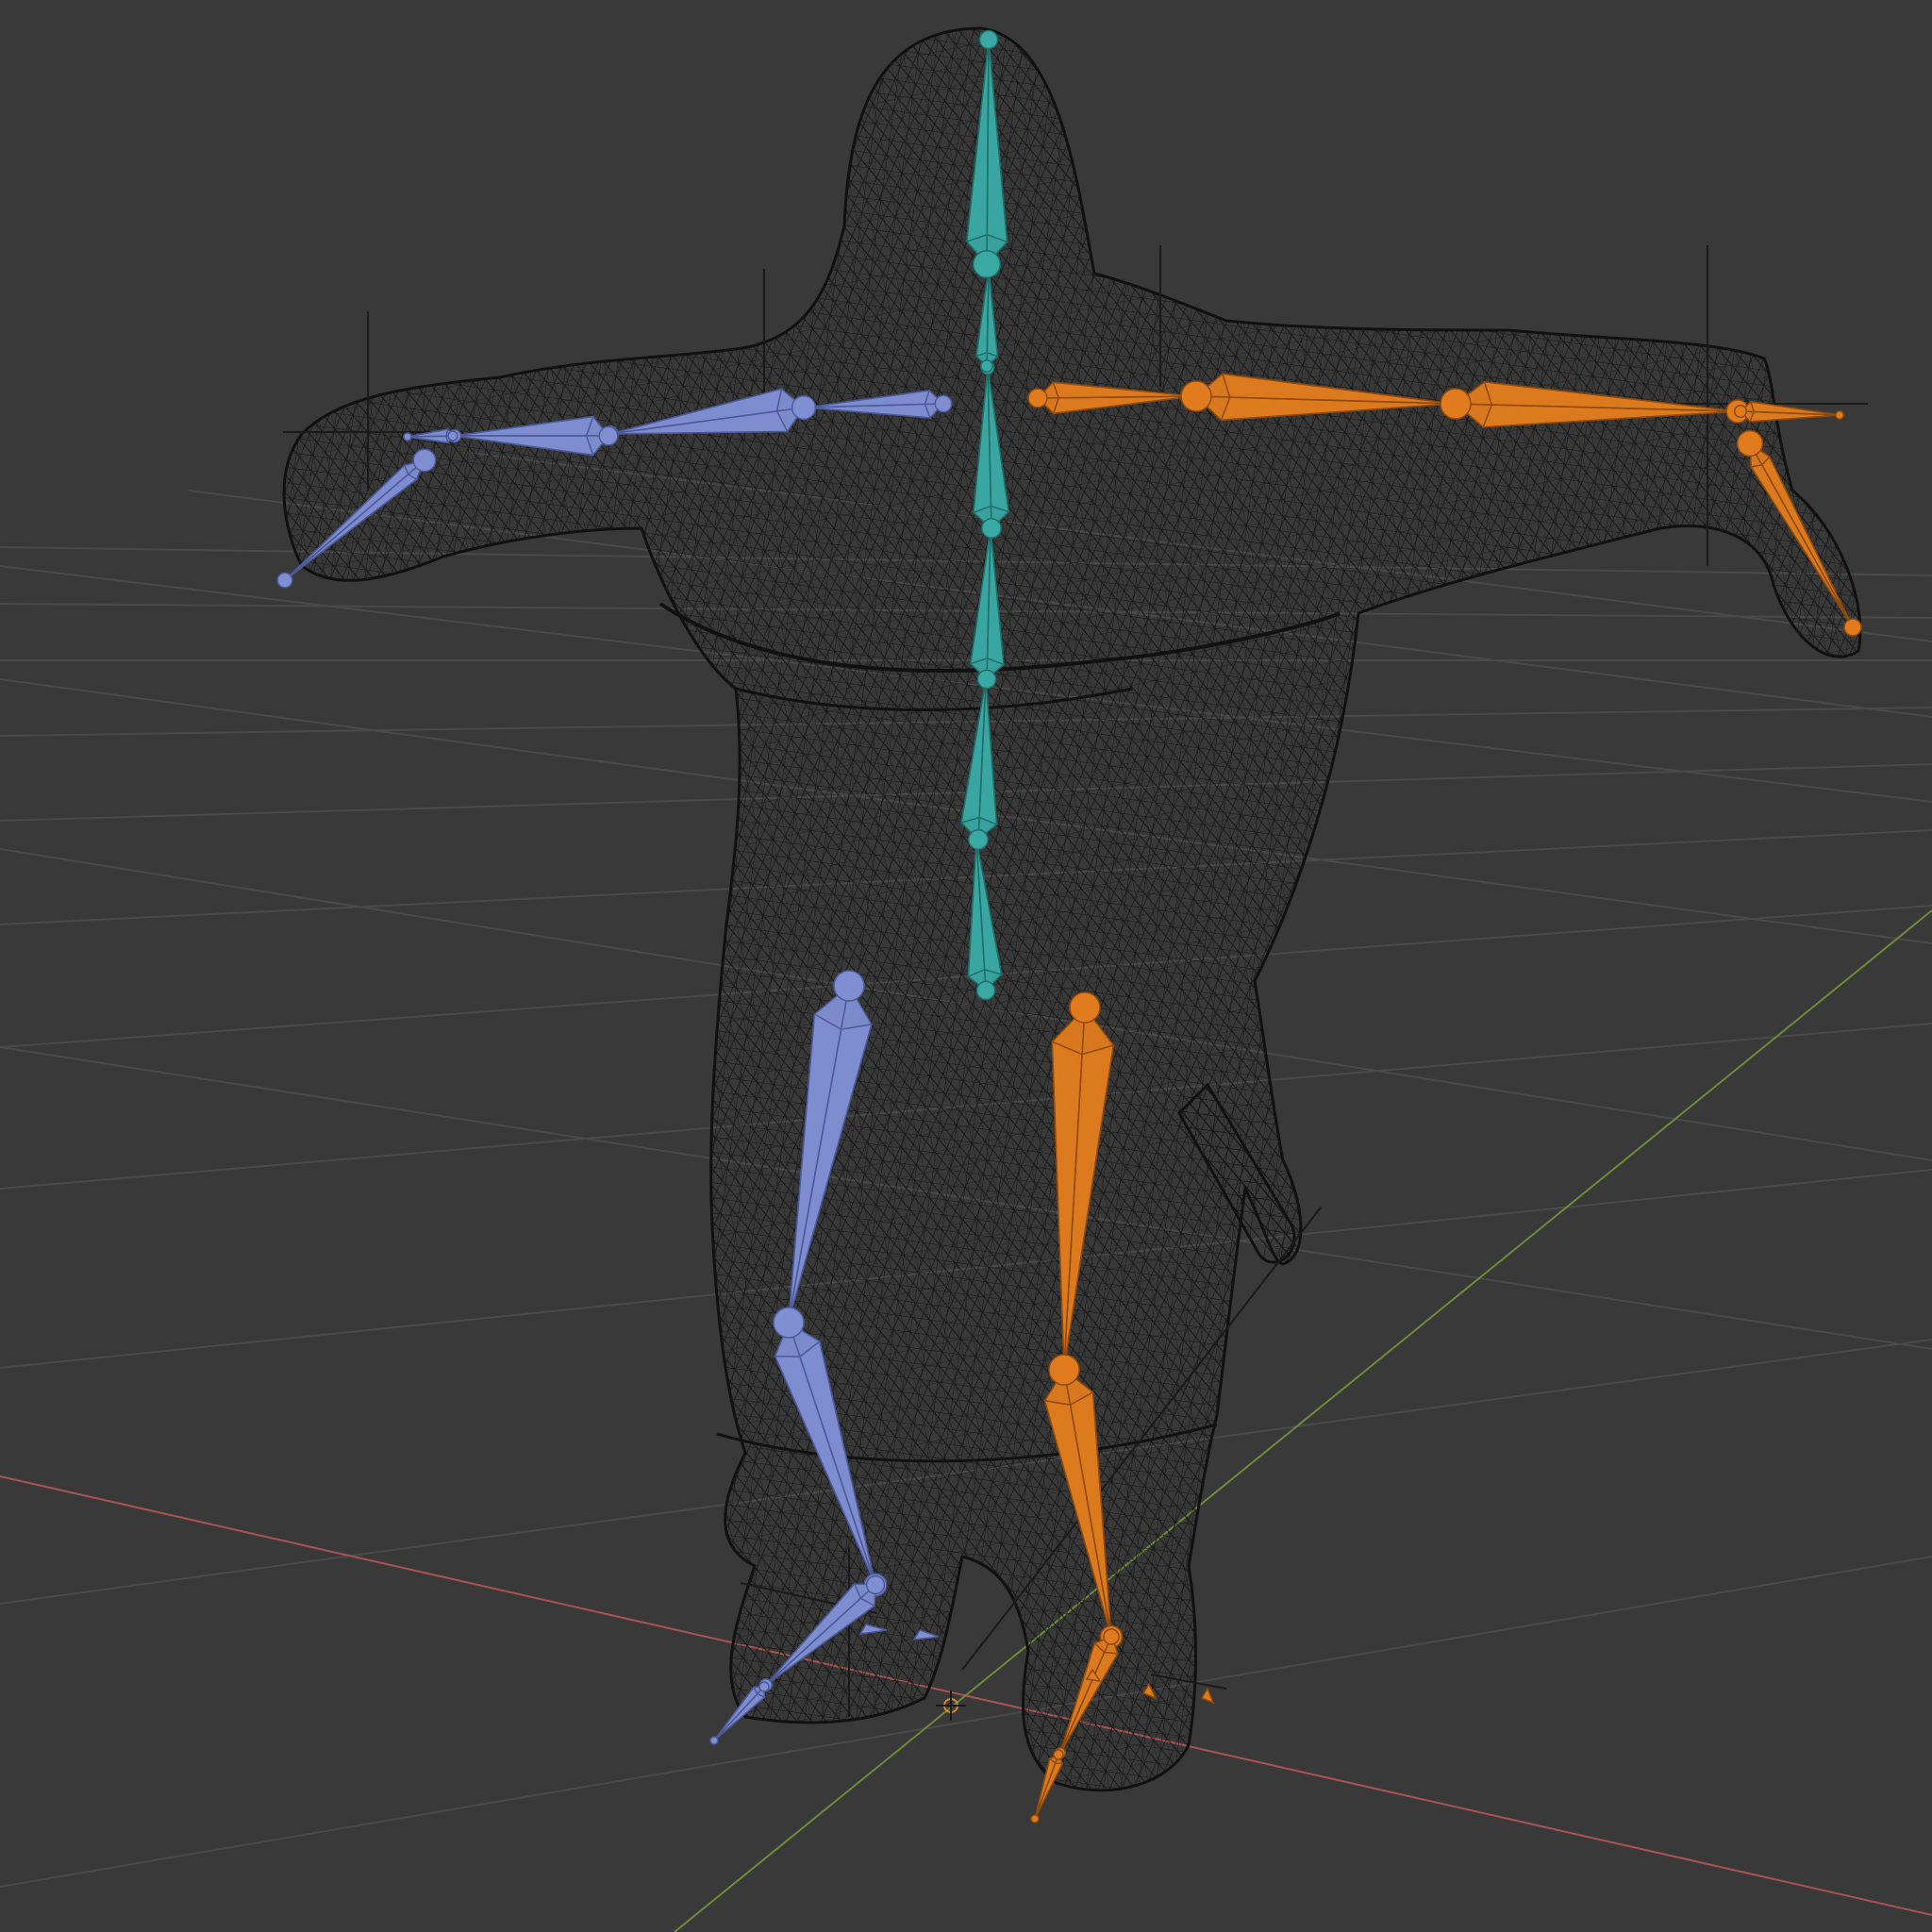 This screenshot has height=1932, width=1932. What do you see at coordinates (876, 1584) in the screenshot?
I see `bone-foot-left-head-joint` at bounding box center [876, 1584].